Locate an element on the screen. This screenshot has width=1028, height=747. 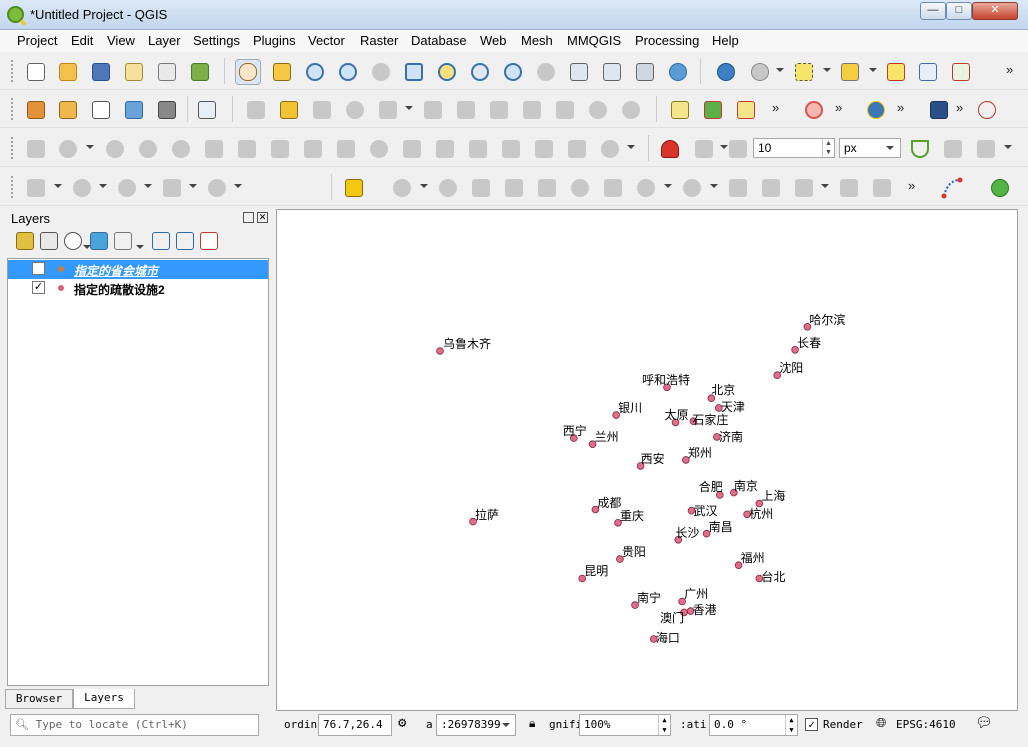
new-print-layout-icon is located at coordinates (134, 72).